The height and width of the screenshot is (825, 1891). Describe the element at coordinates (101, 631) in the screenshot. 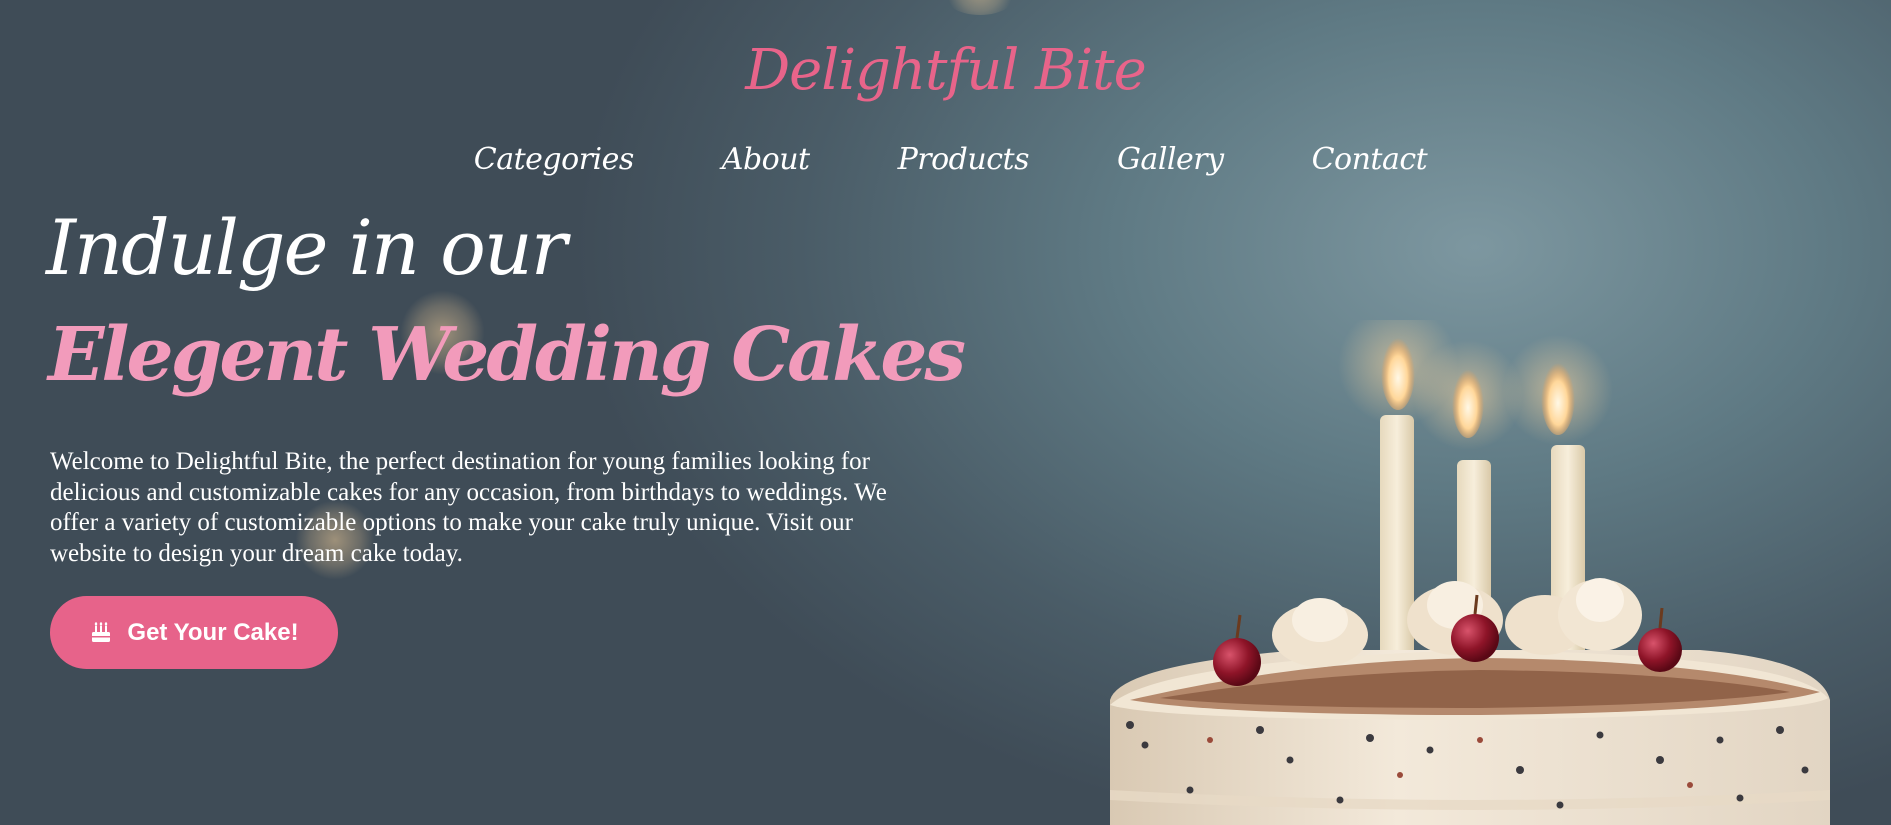

I see `birthday-cake-icon` at that location.